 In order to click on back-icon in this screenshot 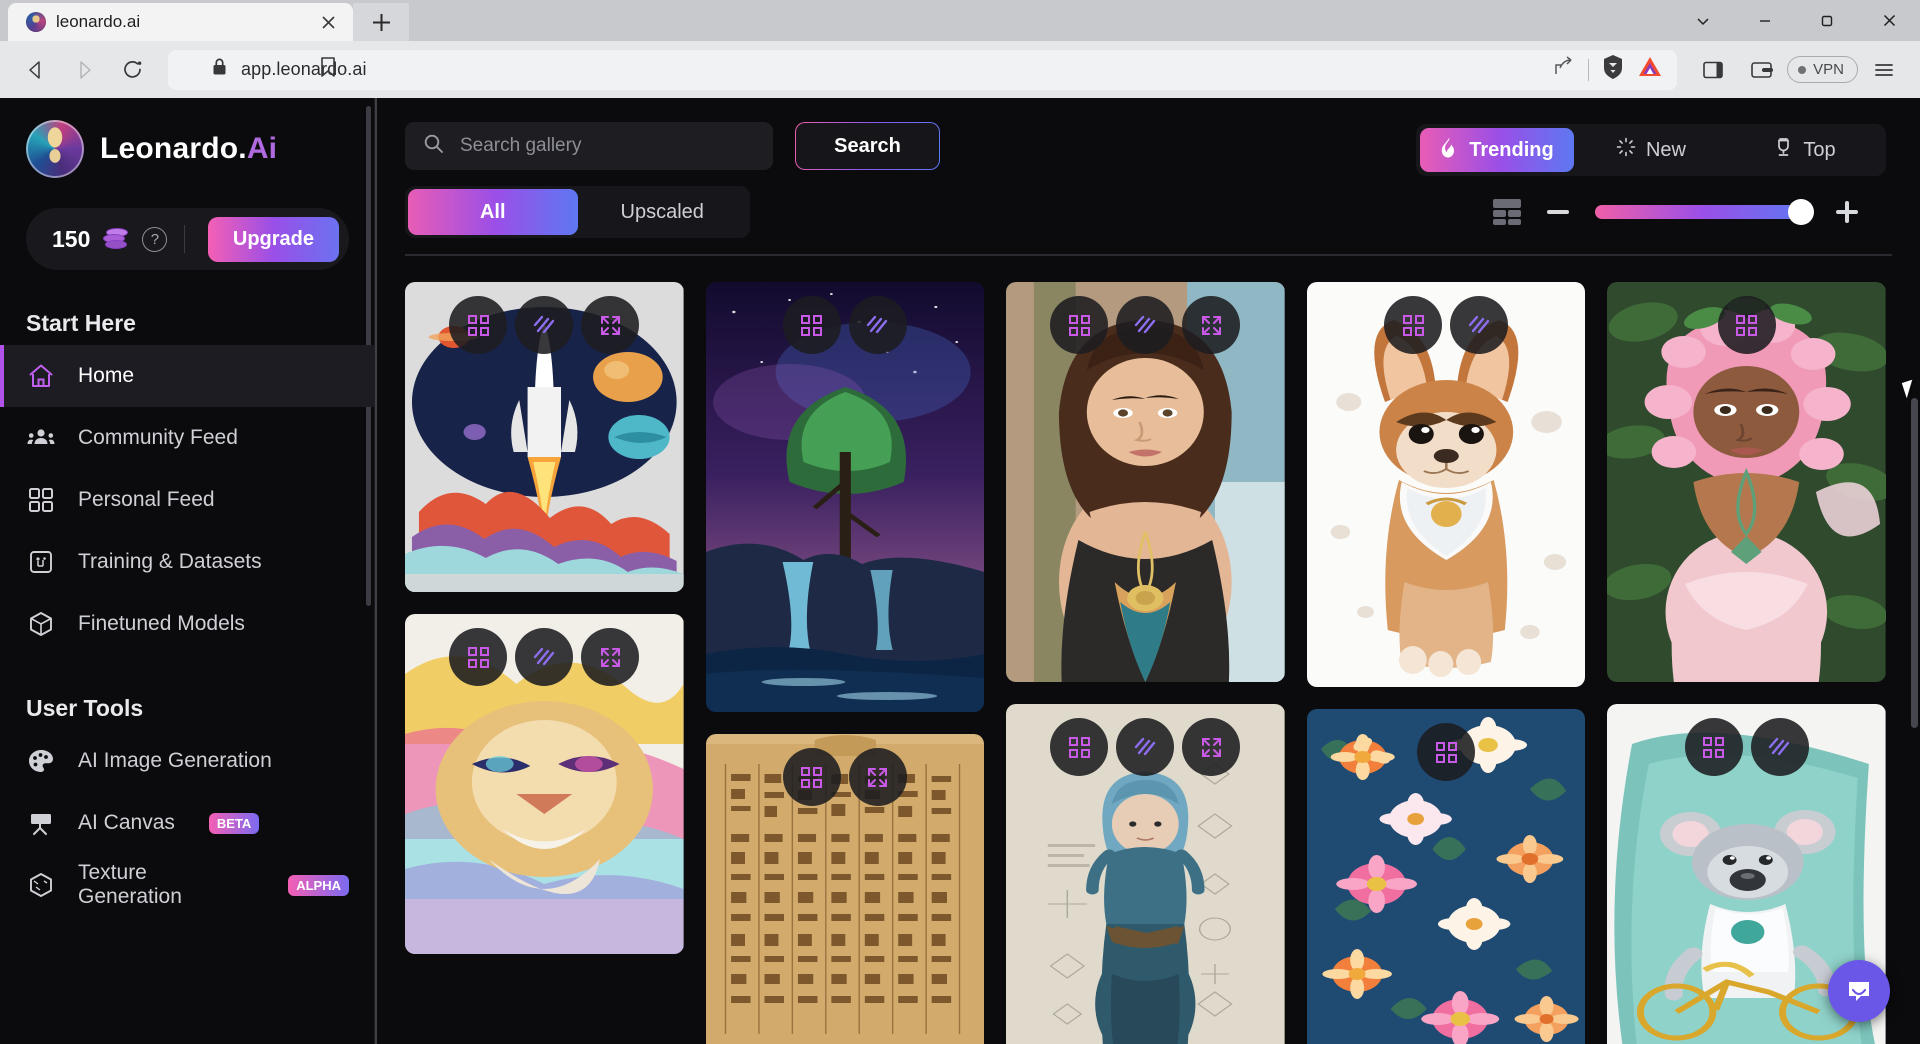, I will do `click(36, 70)`.